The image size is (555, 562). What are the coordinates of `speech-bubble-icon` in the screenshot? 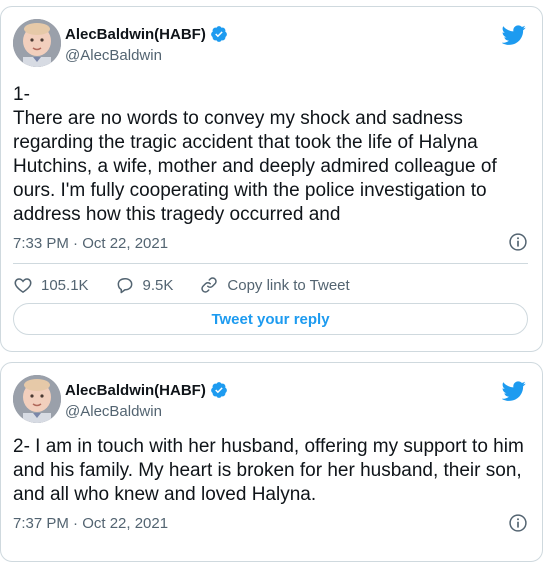 It's located at (124, 286).